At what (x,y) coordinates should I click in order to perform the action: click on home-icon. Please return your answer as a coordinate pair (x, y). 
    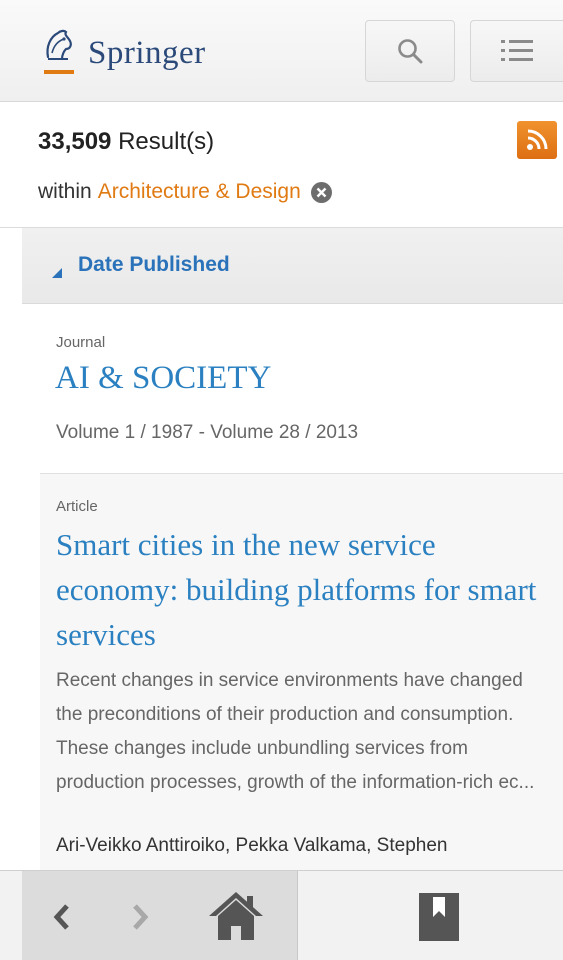
    Looking at the image, I should click on (236, 916).